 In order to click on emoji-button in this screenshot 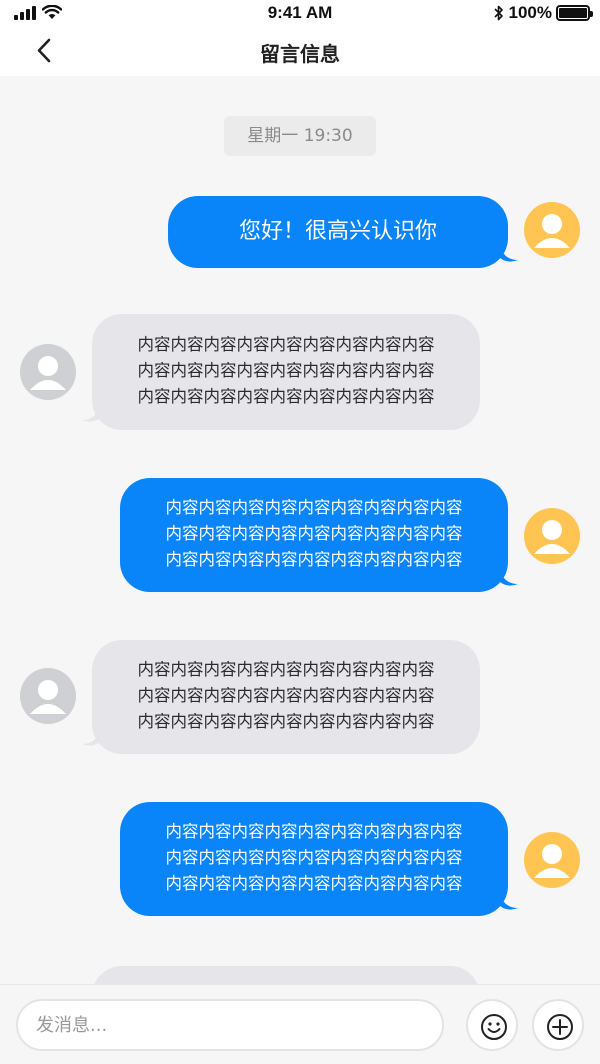, I will do `click(492, 1025)`.